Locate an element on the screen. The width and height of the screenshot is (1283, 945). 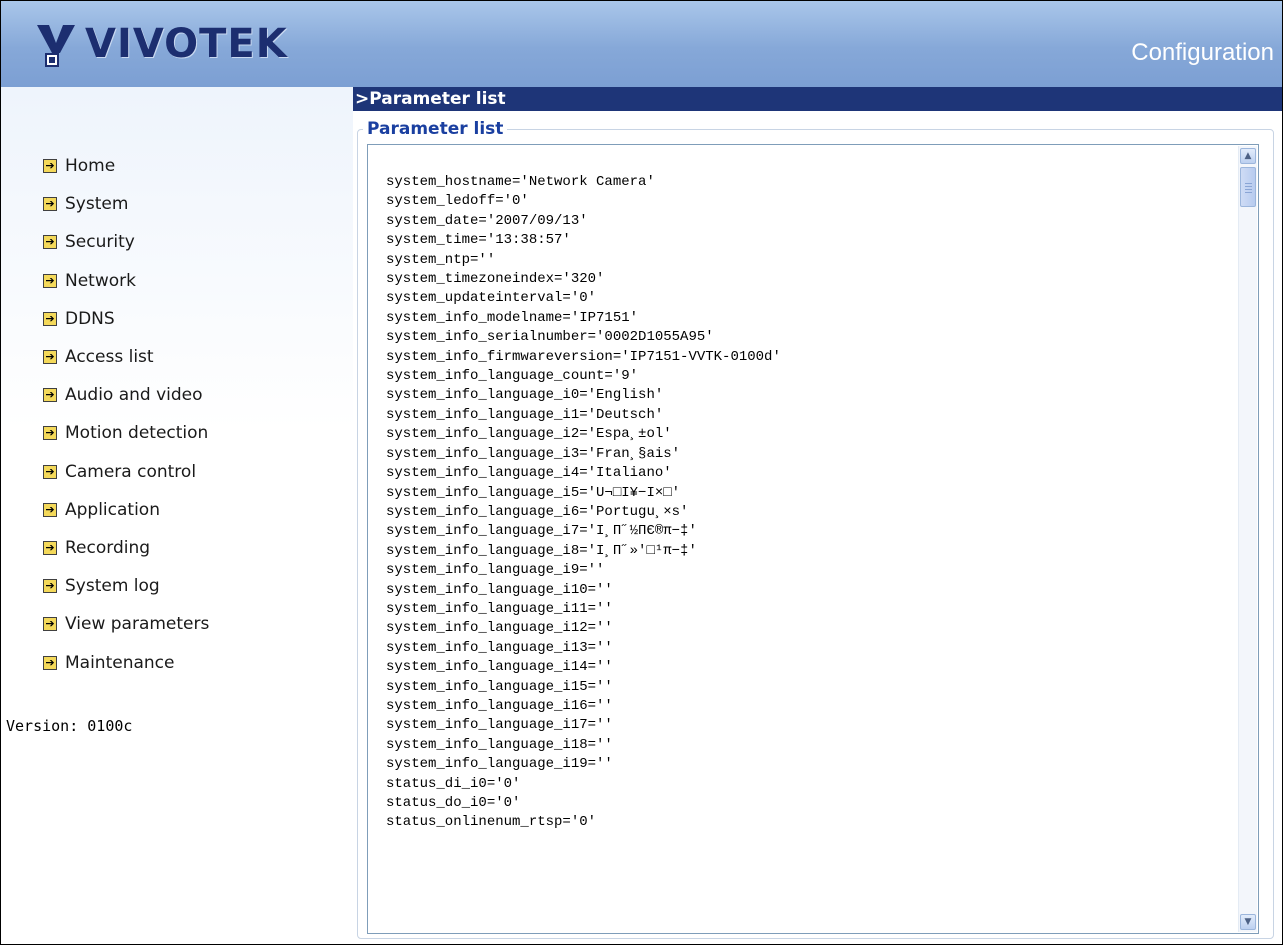
sidebar-item-system-log: ➔ System log is located at coordinates (126, 586).